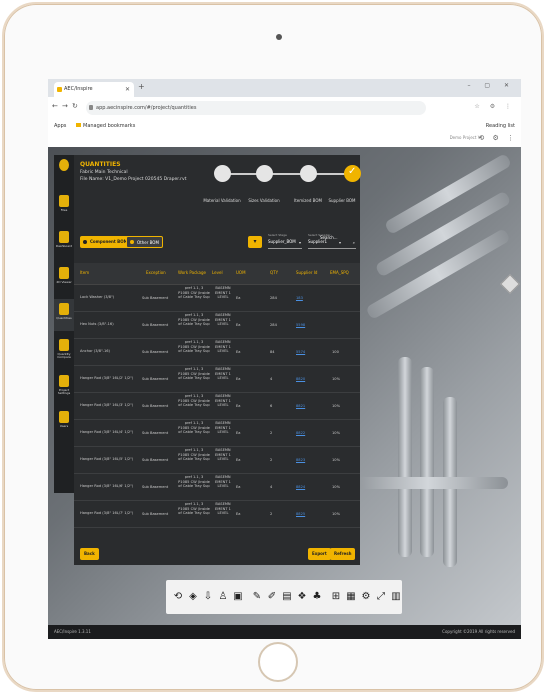  What do you see at coordinates (336, 406) in the screenshot?
I see `cell-spq: 10%` at bounding box center [336, 406].